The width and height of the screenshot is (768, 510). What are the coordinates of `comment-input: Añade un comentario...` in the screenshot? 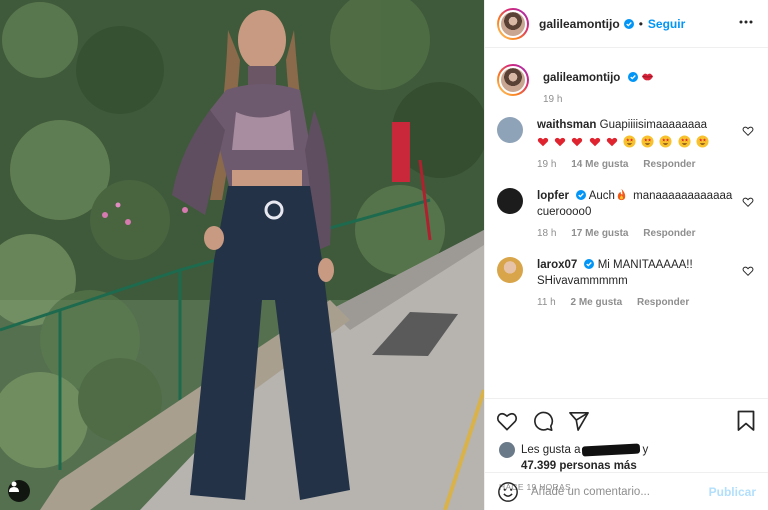 It's located at (620, 492).